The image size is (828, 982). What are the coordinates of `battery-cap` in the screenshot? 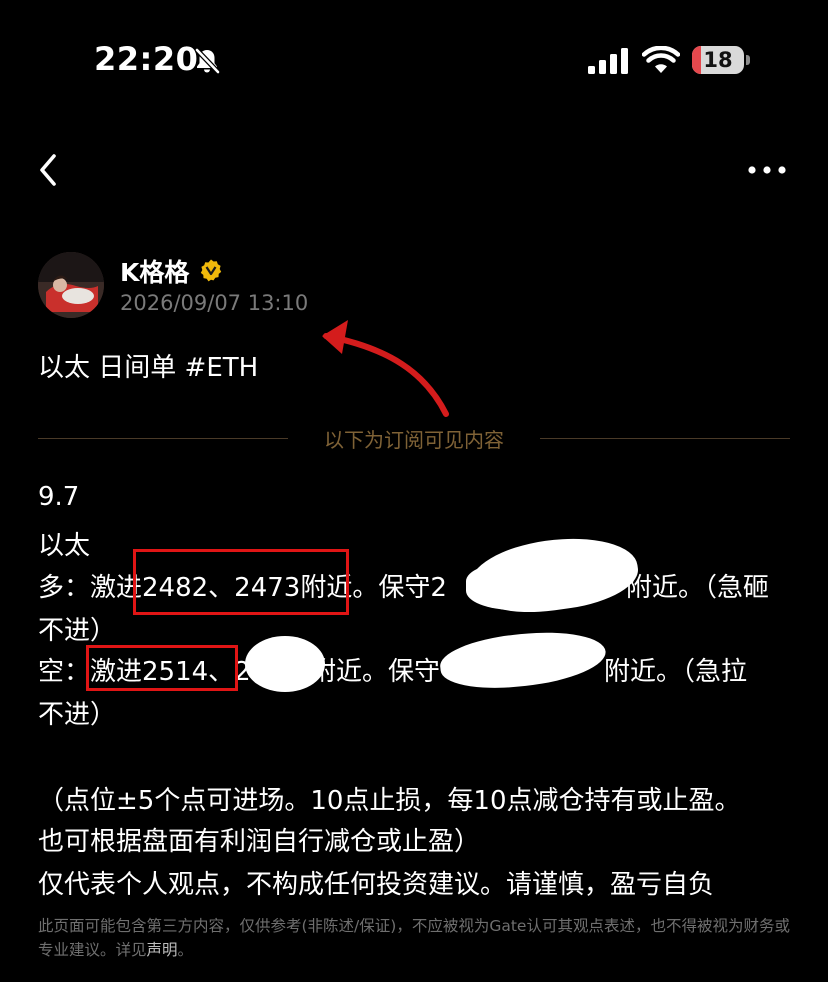 It's located at (748, 60).